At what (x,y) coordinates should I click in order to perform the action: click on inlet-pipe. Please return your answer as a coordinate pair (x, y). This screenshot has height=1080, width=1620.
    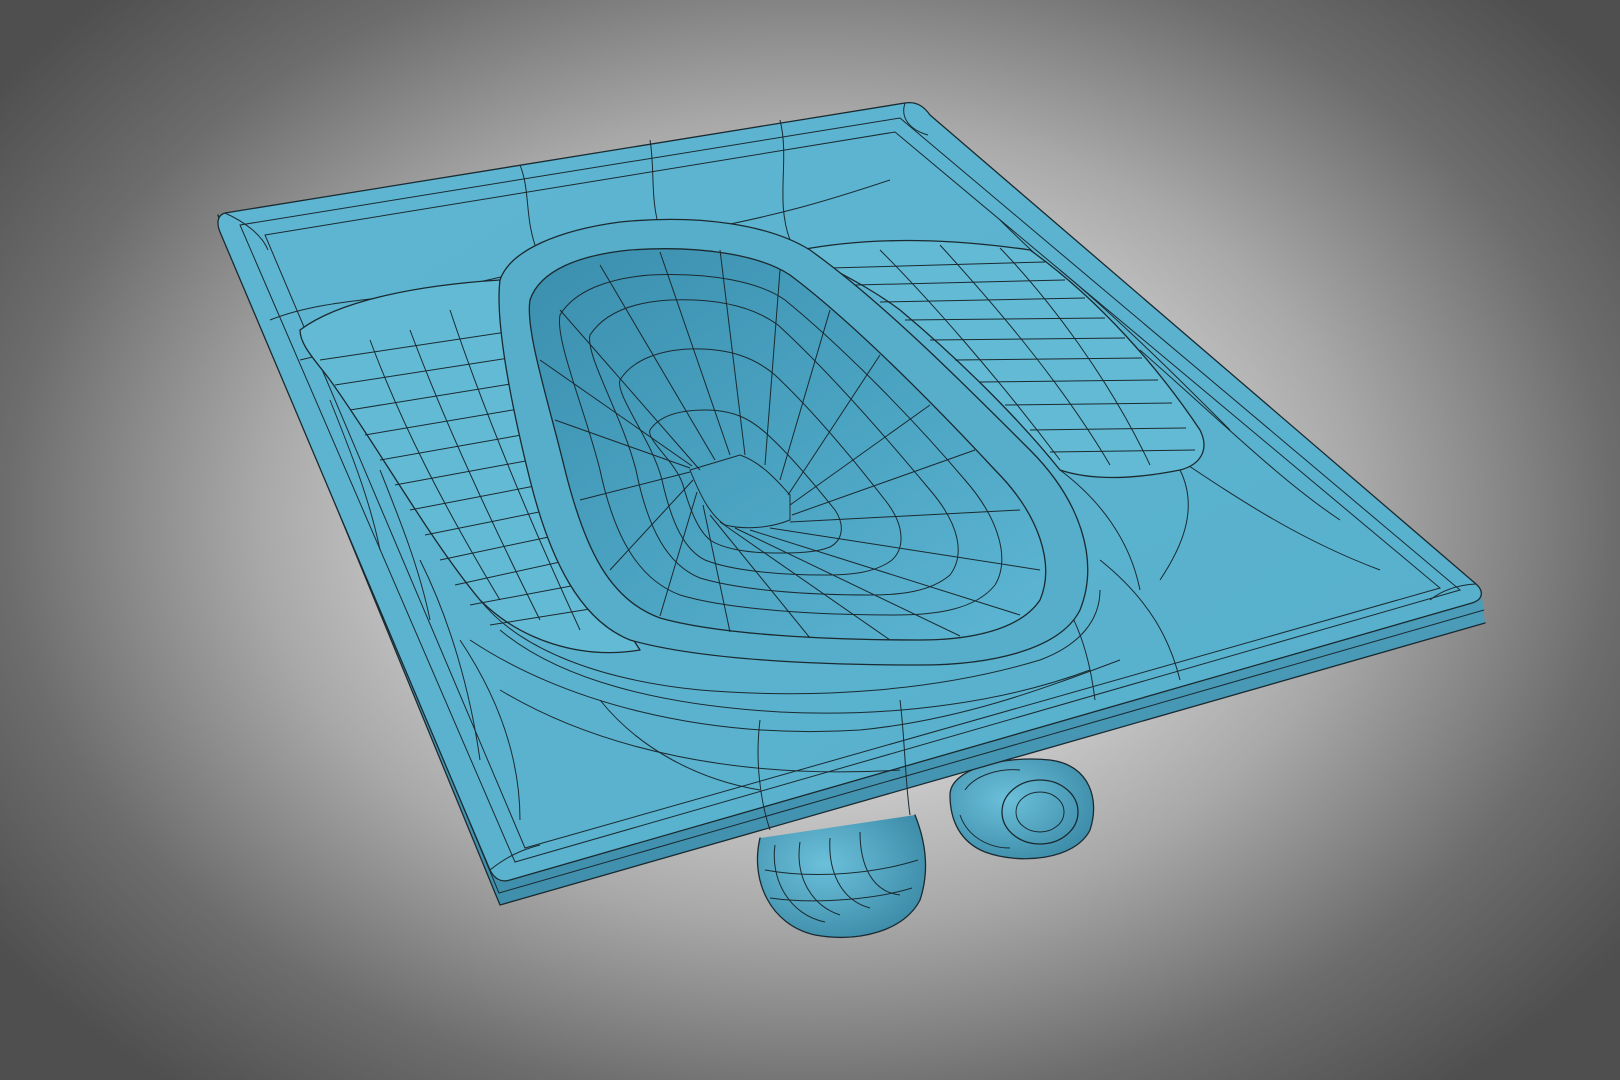
    Looking at the image, I should click on (1022, 809).